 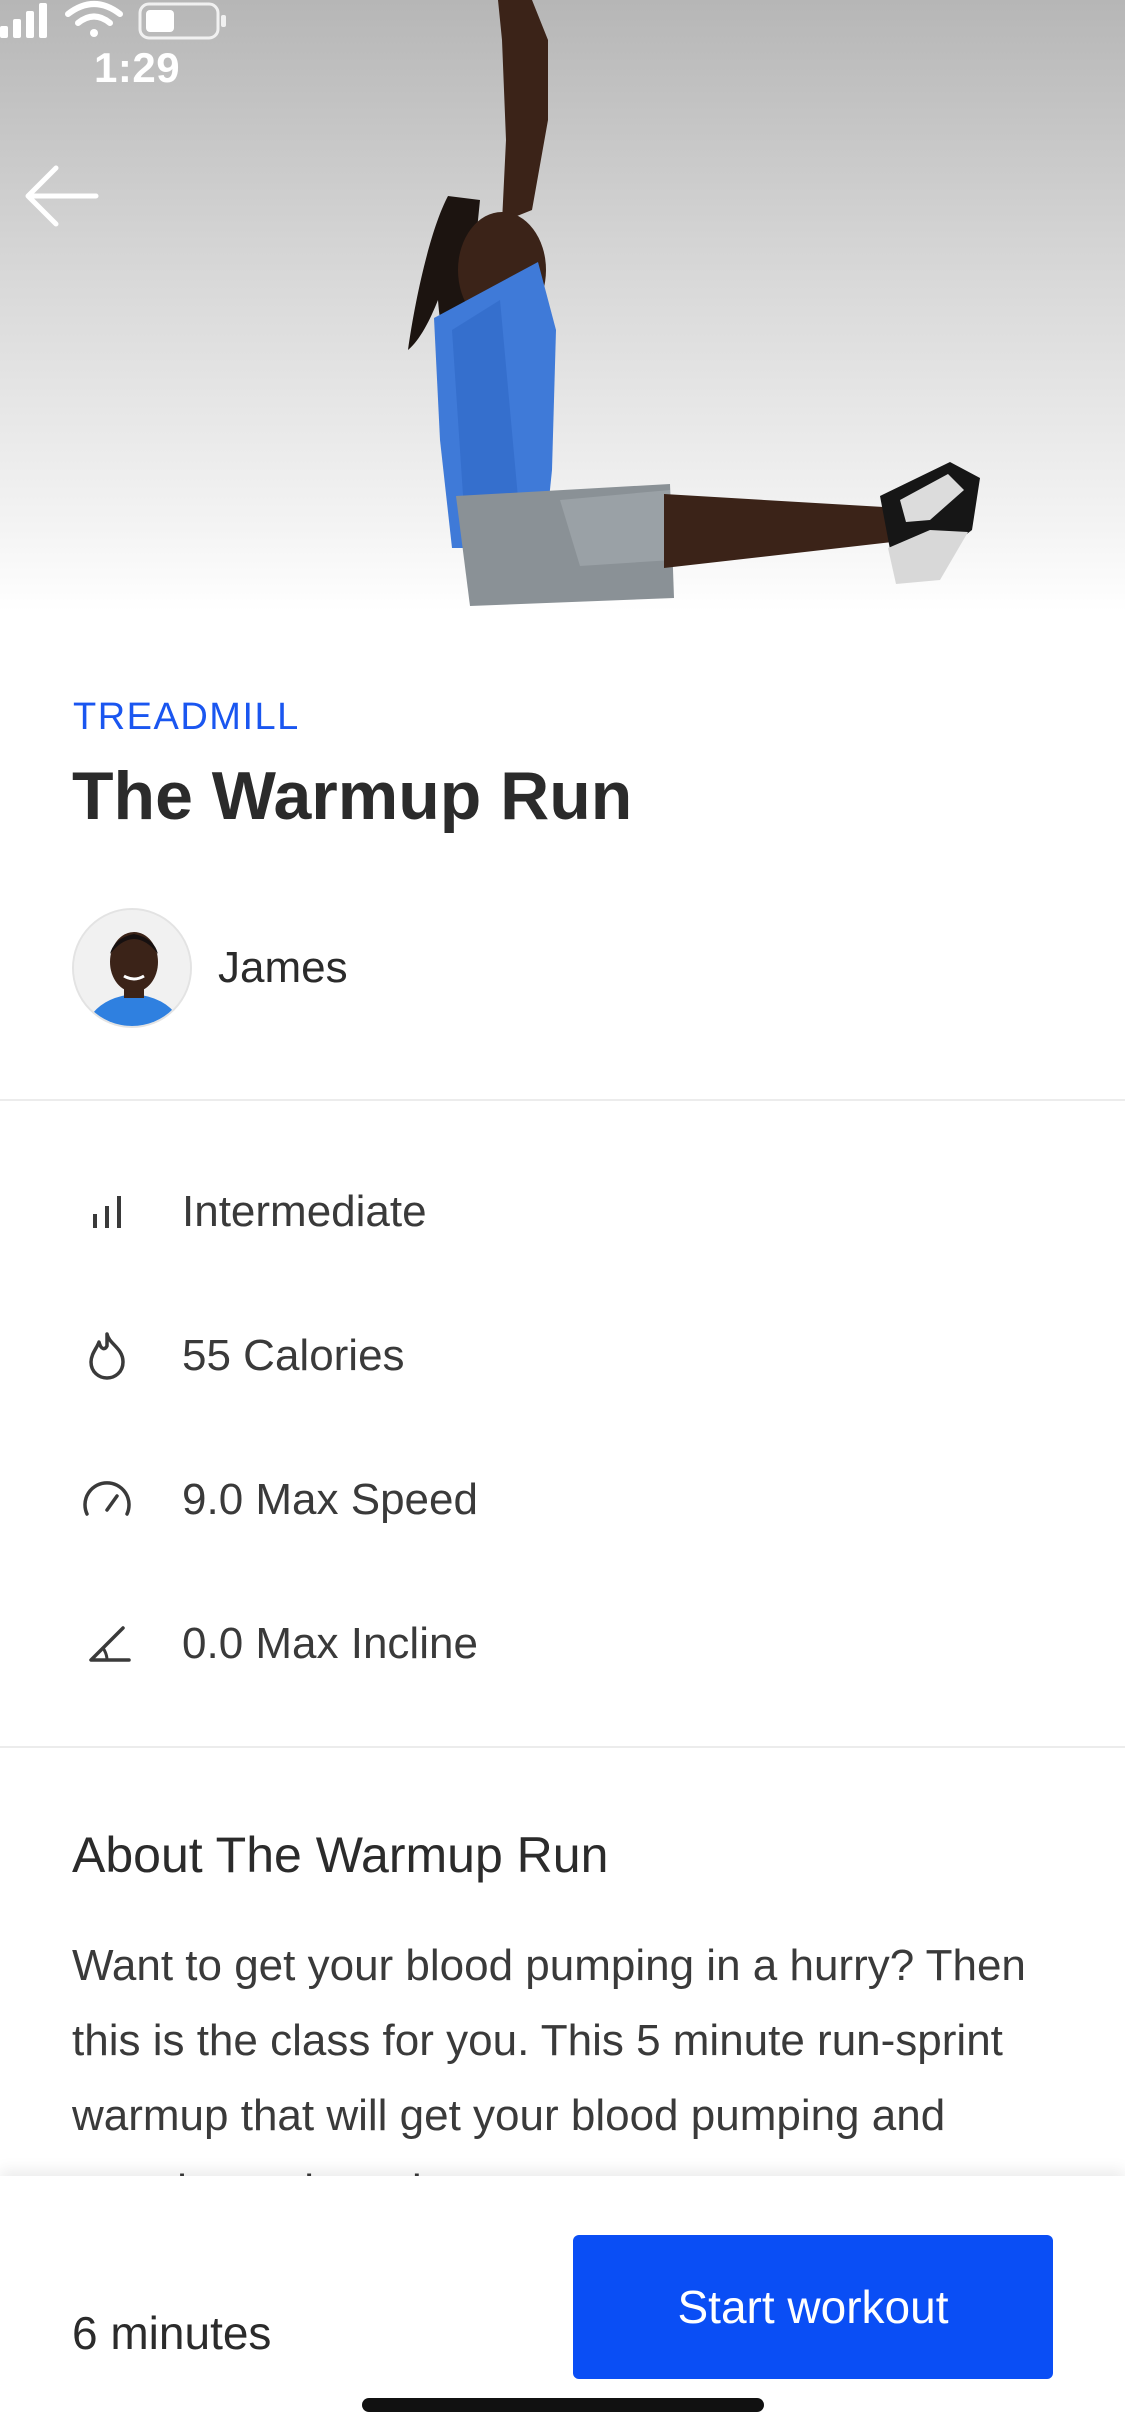 What do you see at coordinates (340, 1855) in the screenshot?
I see `about-title: About The Warmup Run` at bounding box center [340, 1855].